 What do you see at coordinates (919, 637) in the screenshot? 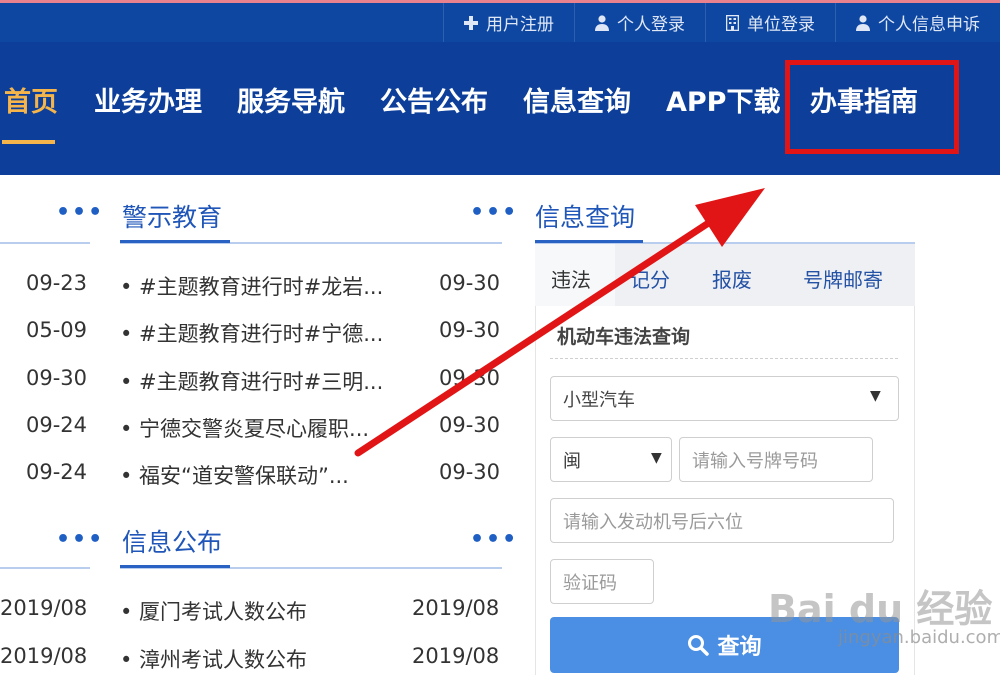
I see `watermark-url: jingyan.baidu.com` at bounding box center [919, 637].